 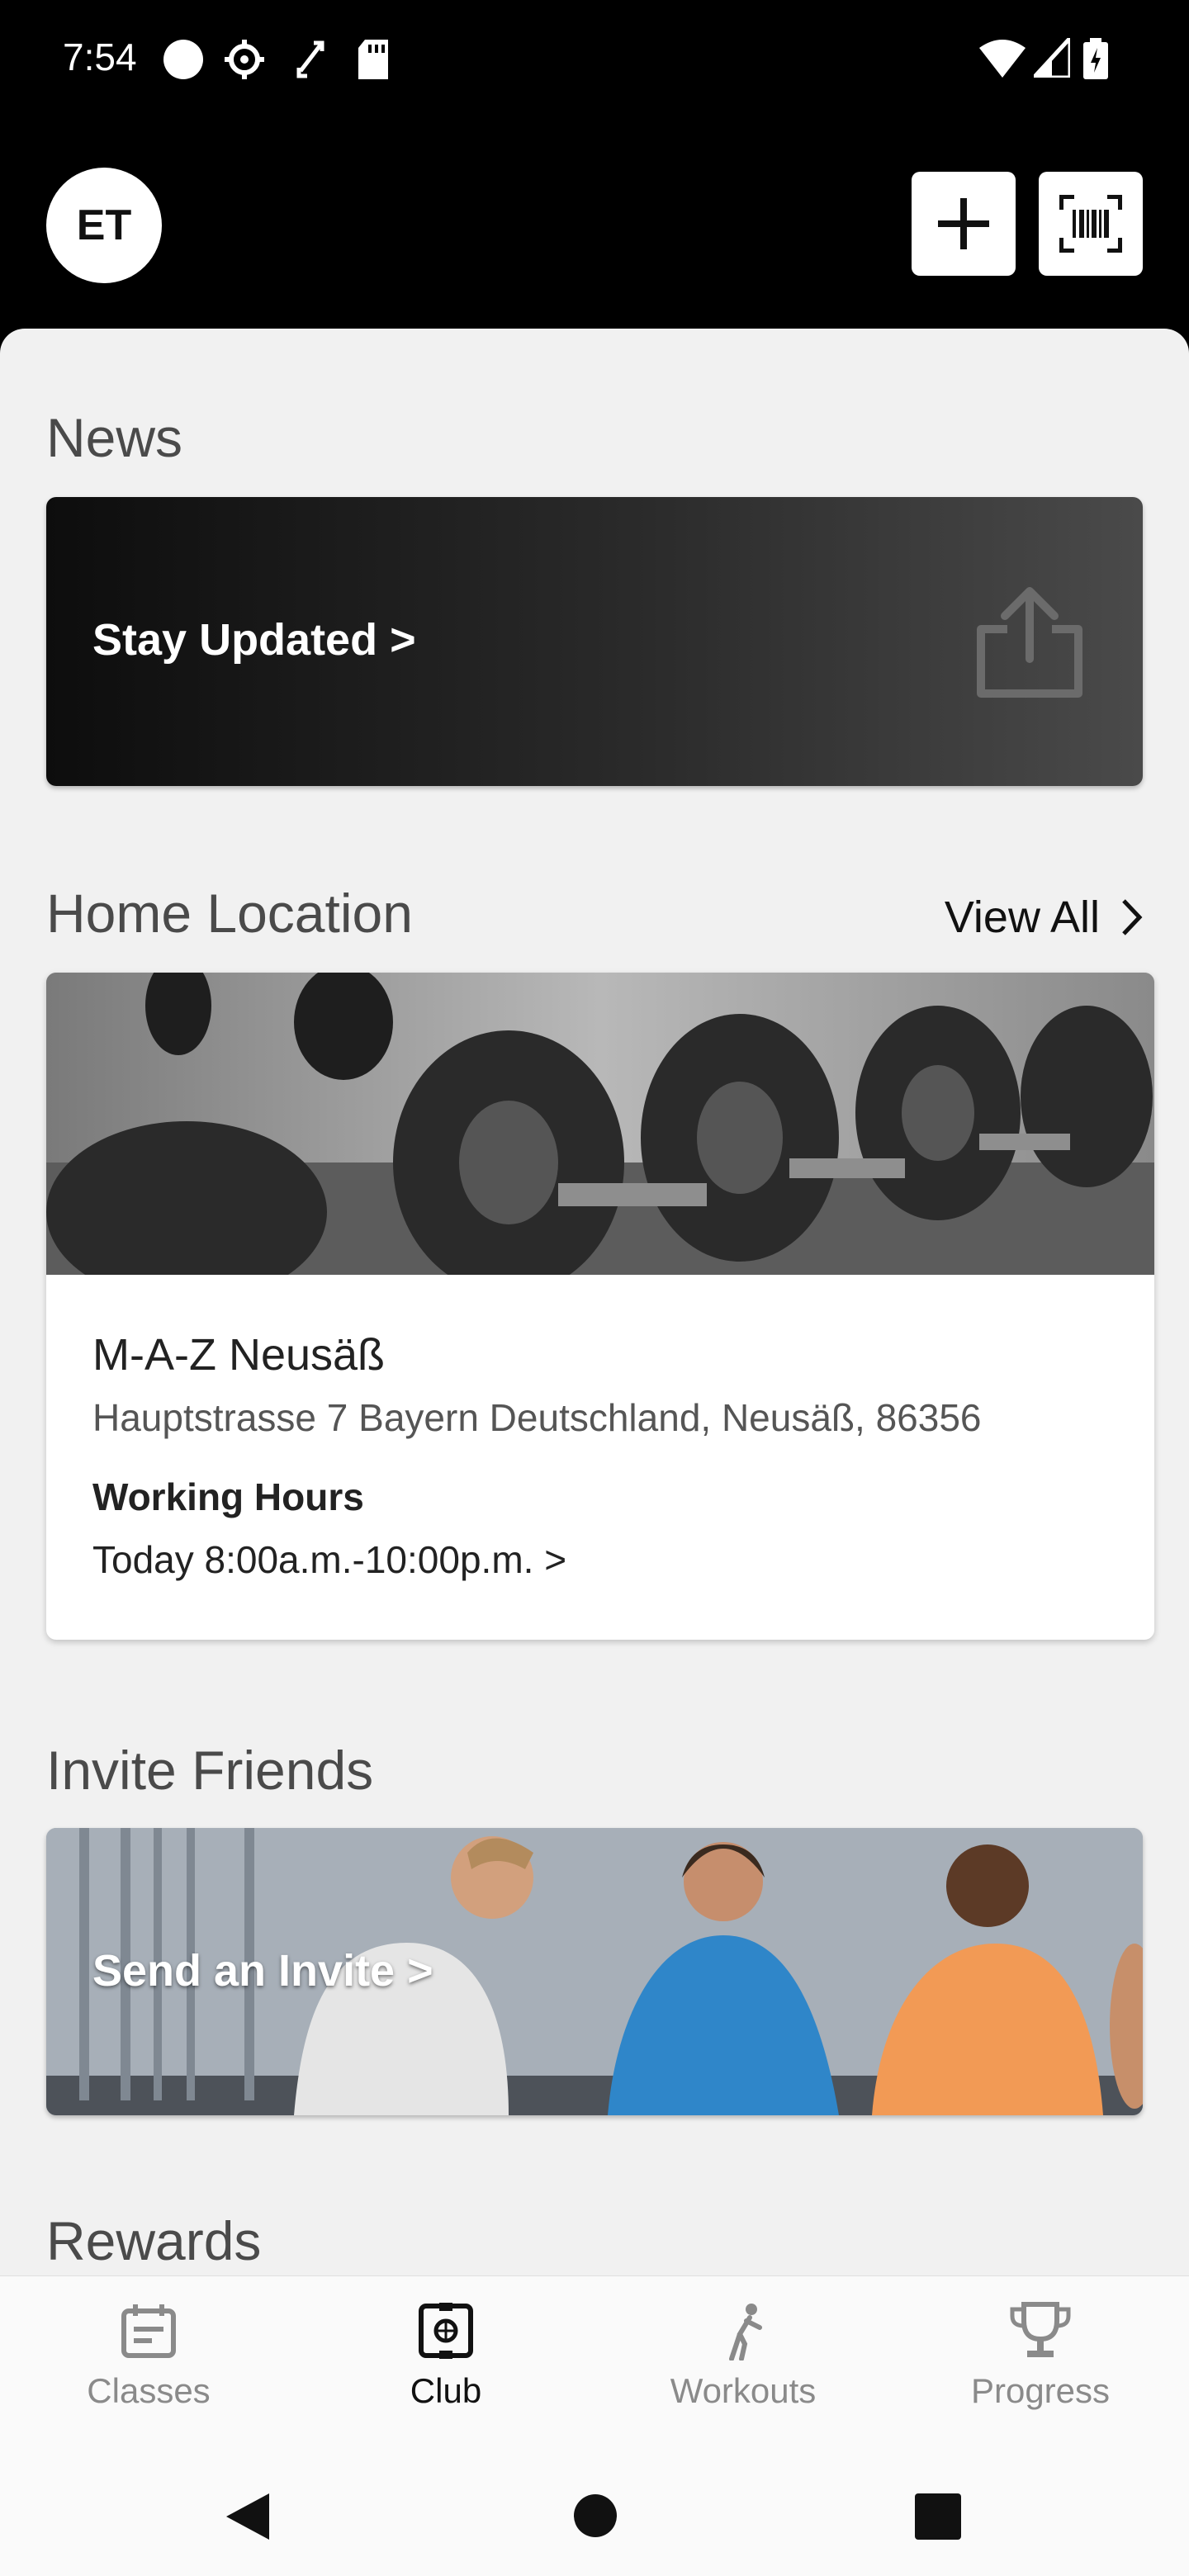 I want to click on status-time: 7:54, so click(x=100, y=57).